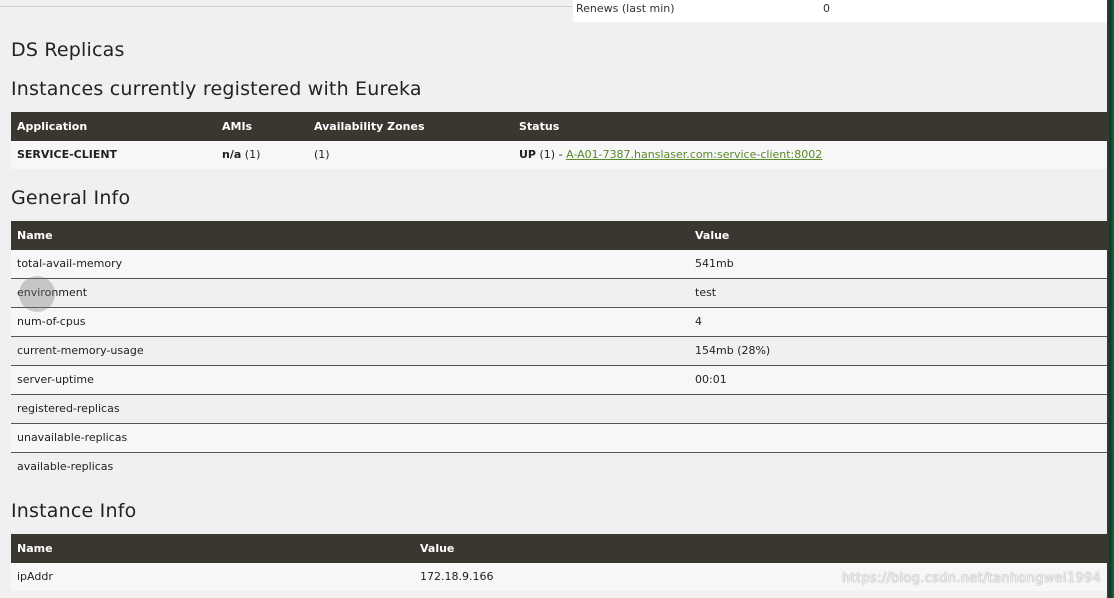 This screenshot has height=598, width=1114. I want to click on amis-value: n/a, so click(232, 154).